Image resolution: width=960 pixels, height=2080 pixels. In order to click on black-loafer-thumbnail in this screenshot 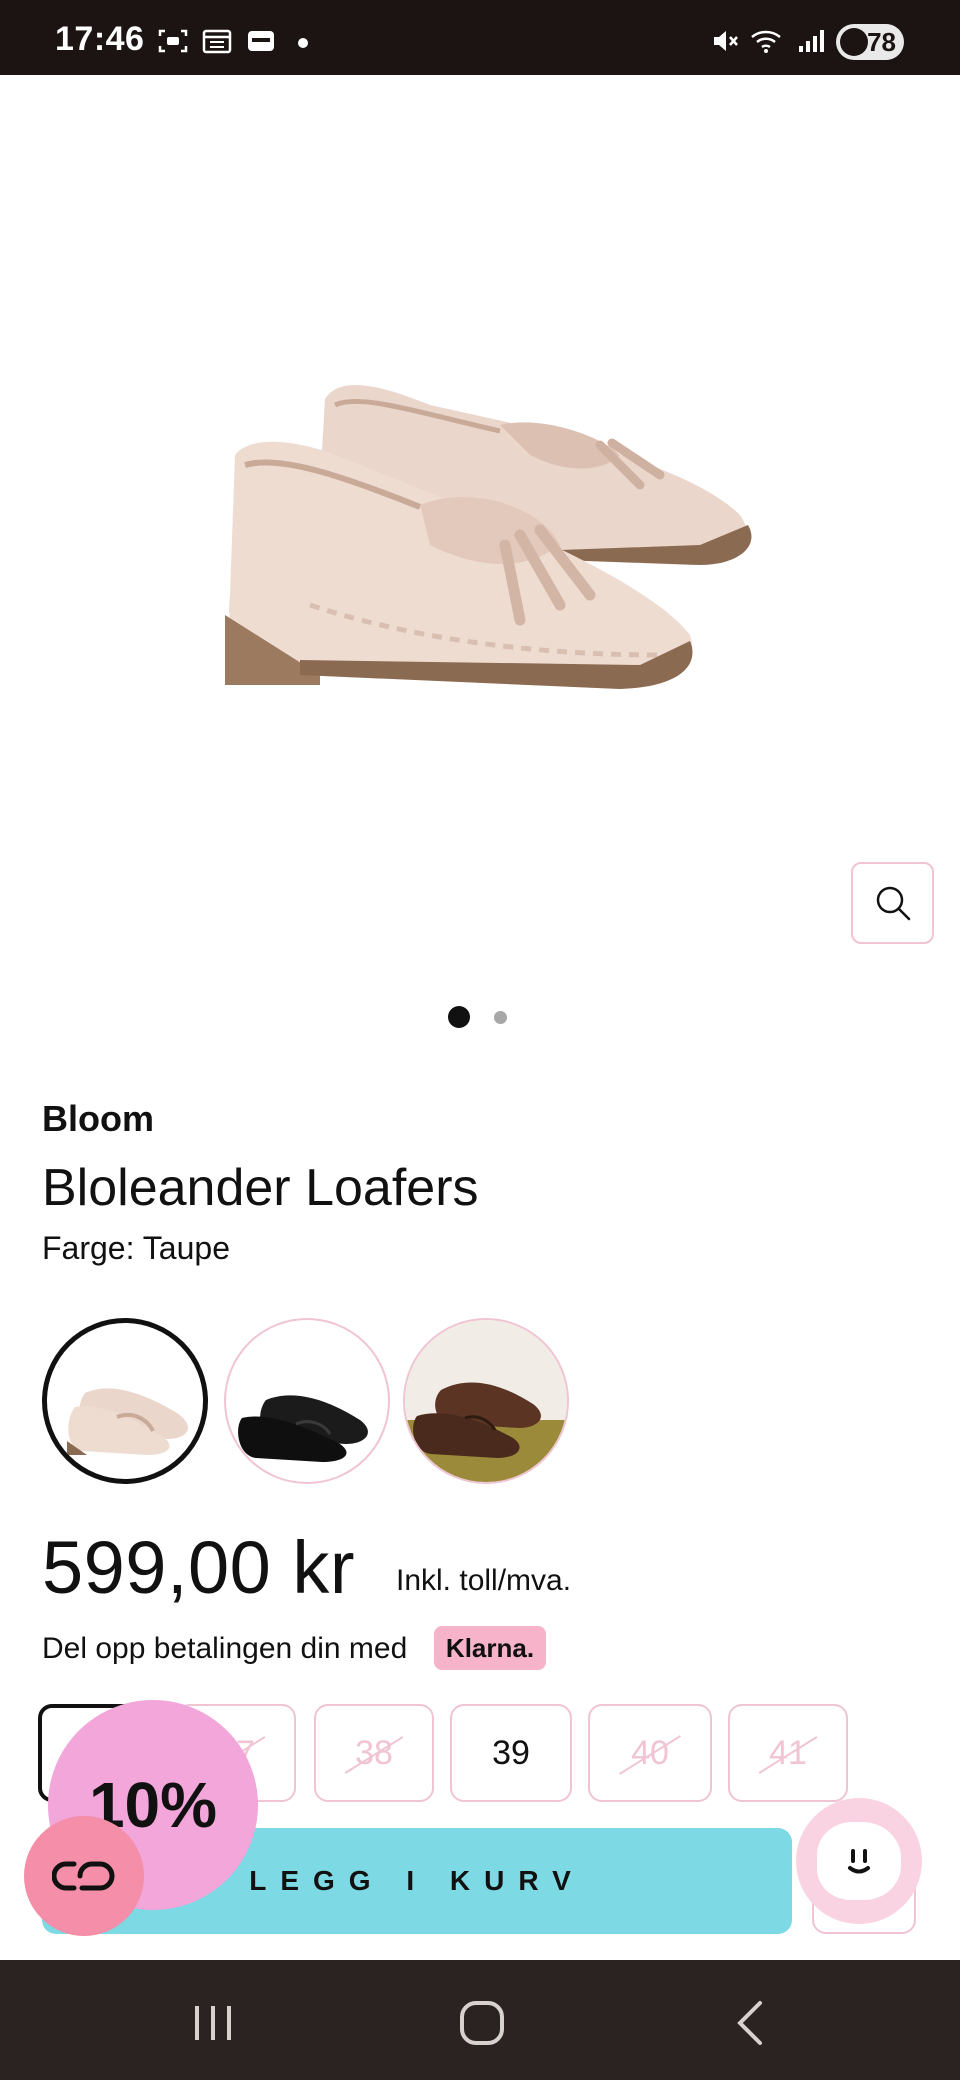, I will do `click(303, 1428)`.